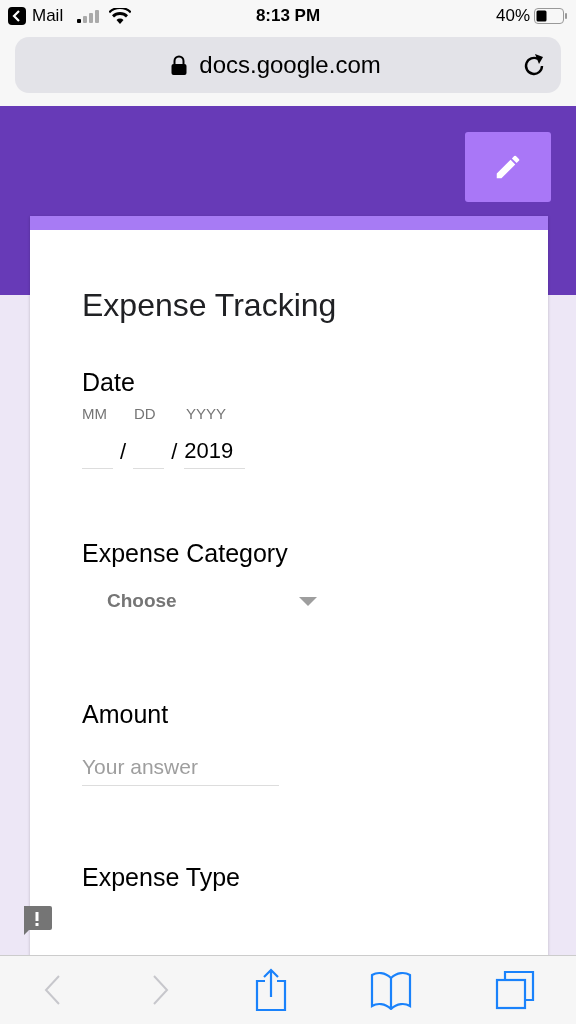 Image resolution: width=576 pixels, height=1024 pixels. Describe the element at coordinates (109, 382) in the screenshot. I see `question-title: Date` at that location.